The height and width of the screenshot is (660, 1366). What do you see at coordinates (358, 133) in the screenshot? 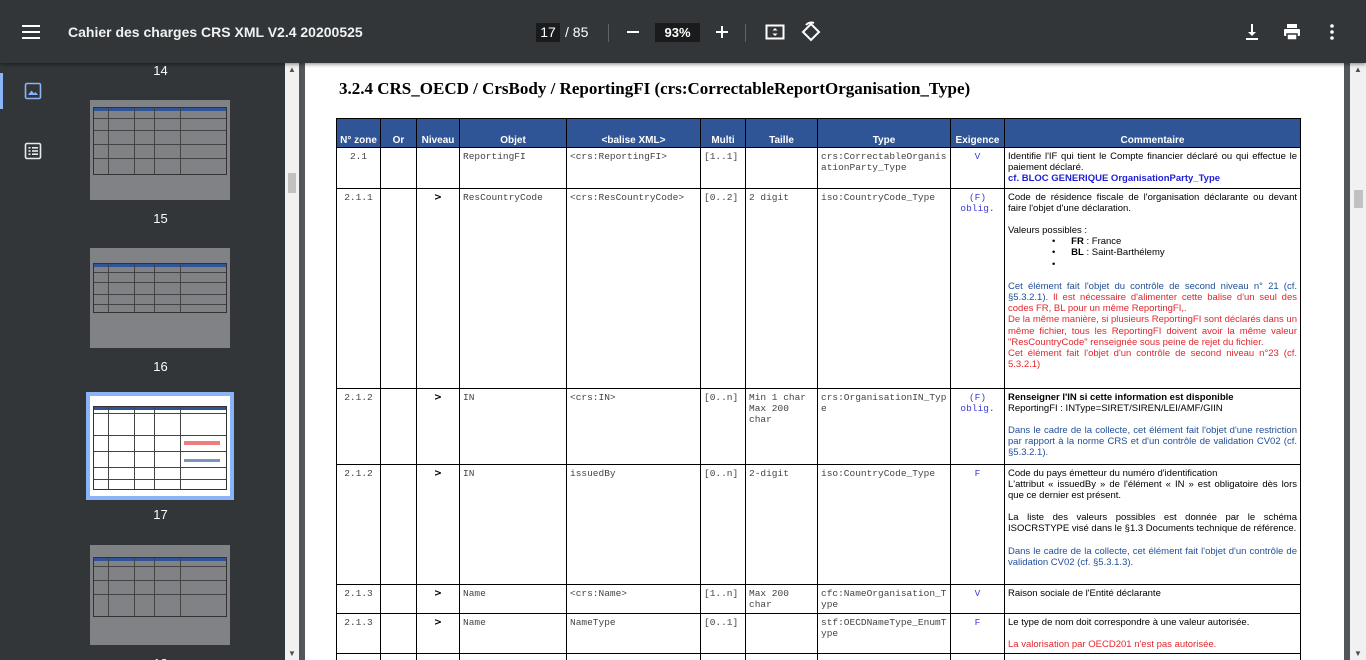
I see `header-zone: N° zone` at bounding box center [358, 133].